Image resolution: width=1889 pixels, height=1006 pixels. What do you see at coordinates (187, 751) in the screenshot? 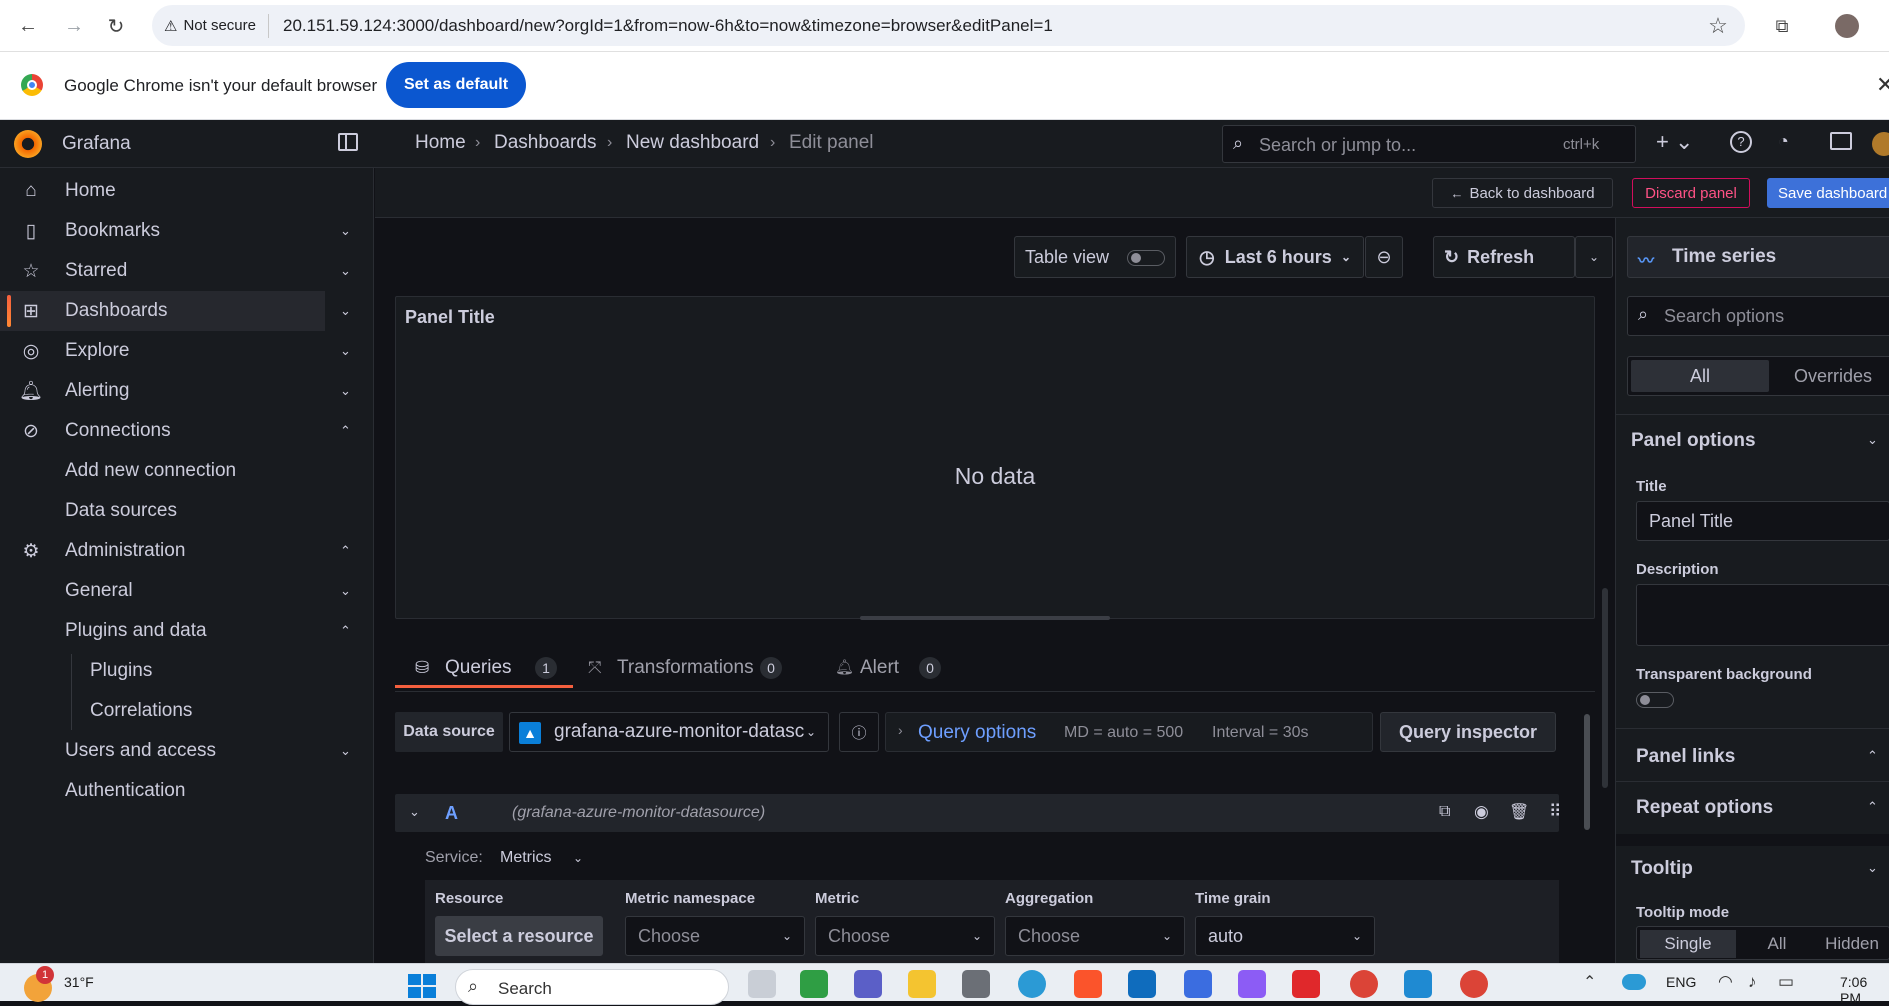
I see `sidebar-item-users-and-access: Users and access ⌄` at bounding box center [187, 751].